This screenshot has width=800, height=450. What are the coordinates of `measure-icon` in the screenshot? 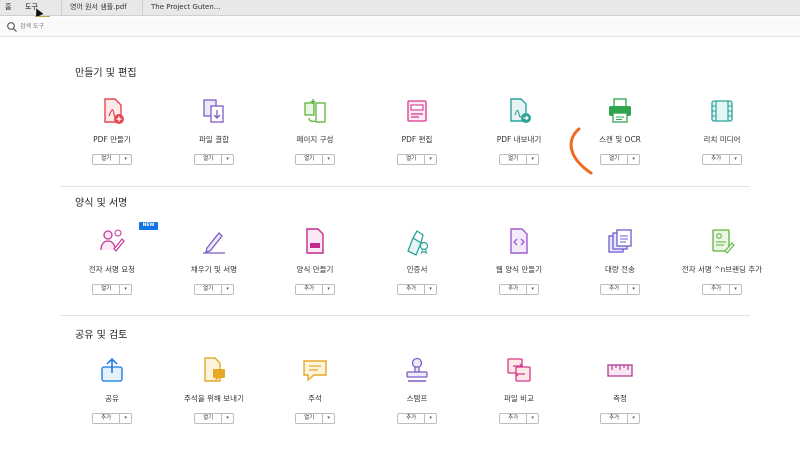 It's located at (620, 370).